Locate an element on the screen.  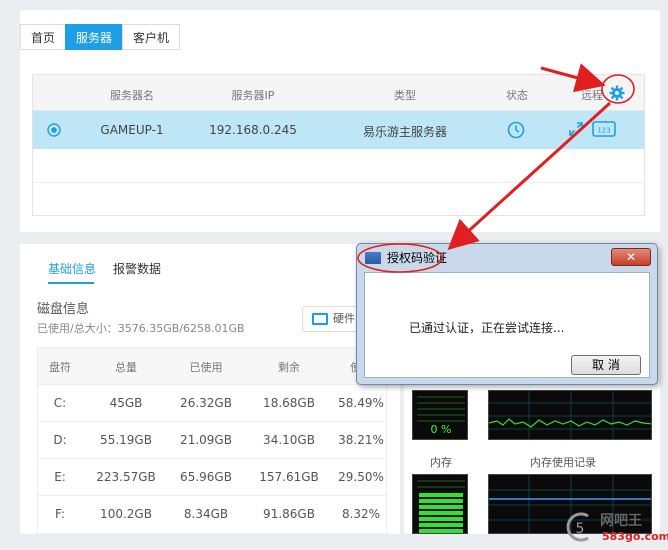
watermark-logo-icon: 5 is located at coordinates (577, 527).